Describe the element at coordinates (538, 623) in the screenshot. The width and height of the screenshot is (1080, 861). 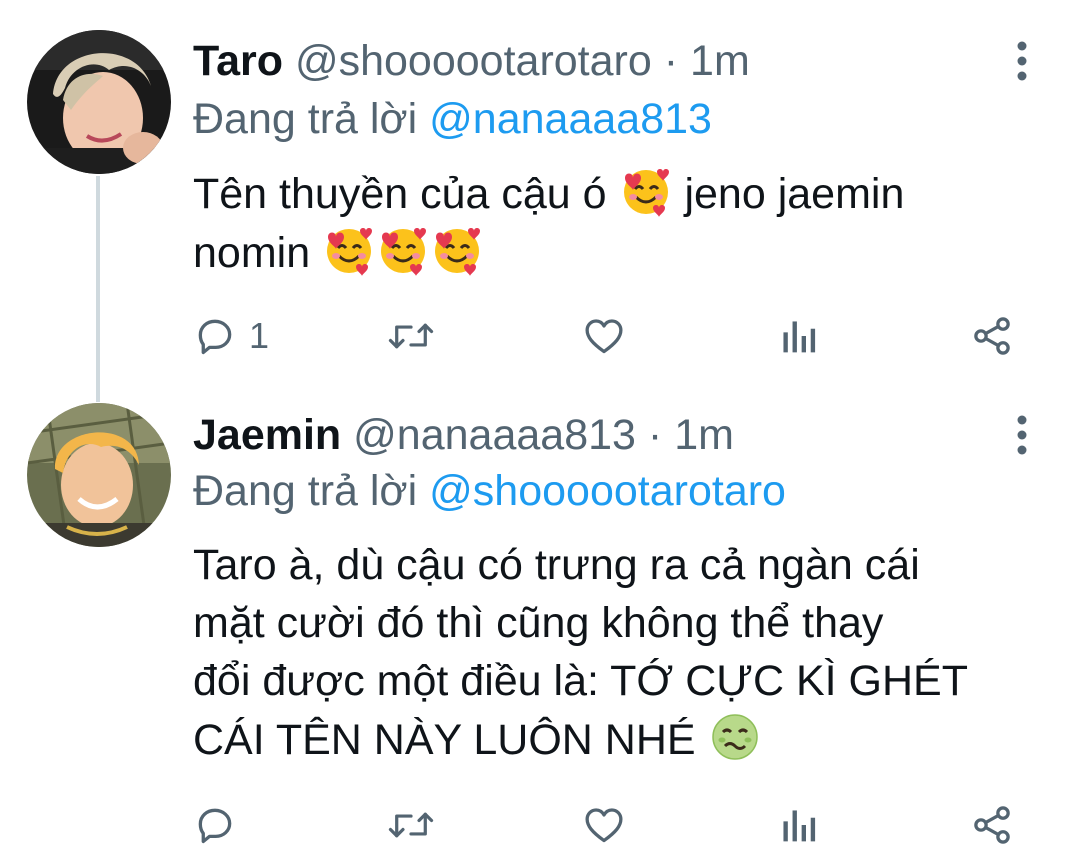
I see `tweet-text-line: mặt cười đó thì cũng không thể thay` at that location.